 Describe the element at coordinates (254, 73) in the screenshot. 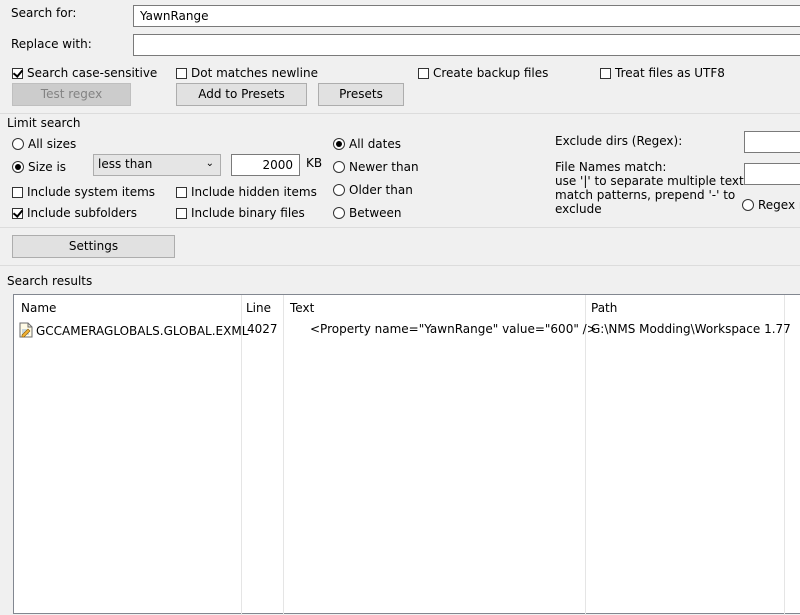

I see `dot-matches-newline-label: Dot matches newline` at that location.